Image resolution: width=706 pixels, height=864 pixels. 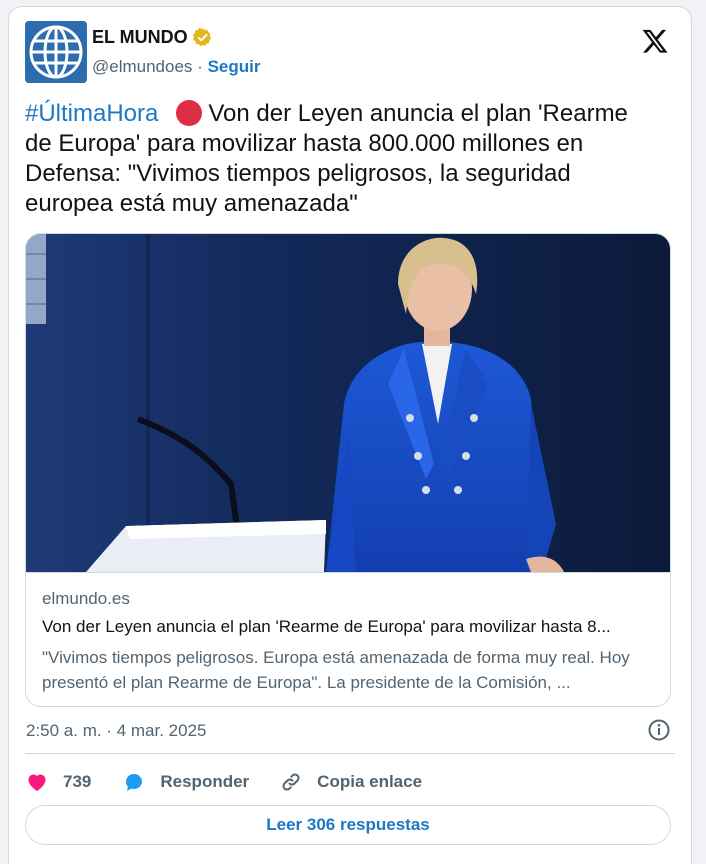 What do you see at coordinates (234, 66) in the screenshot?
I see `follow-button: Seguir` at bounding box center [234, 66].